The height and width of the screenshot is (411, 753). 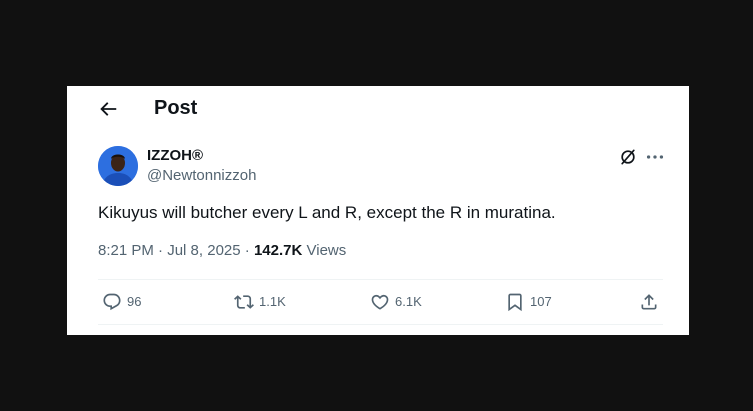 What do you see at coordinates (408, 301) in the screenshot?
I see `like-count: 6.1K` at bounding box center [408, 301].